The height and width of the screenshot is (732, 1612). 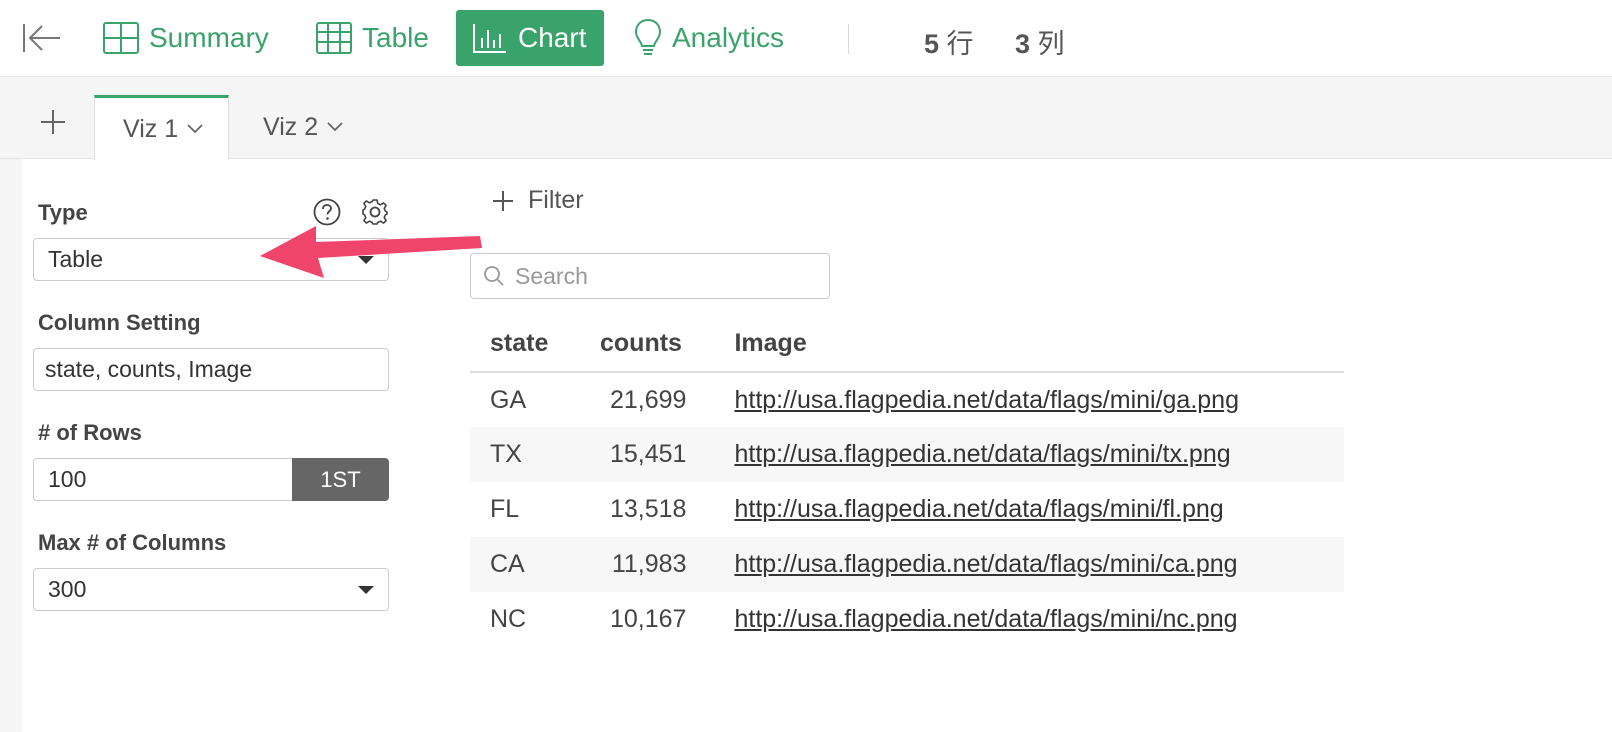 I want to click on bar-chart-icon, so click(x=489, y=38).